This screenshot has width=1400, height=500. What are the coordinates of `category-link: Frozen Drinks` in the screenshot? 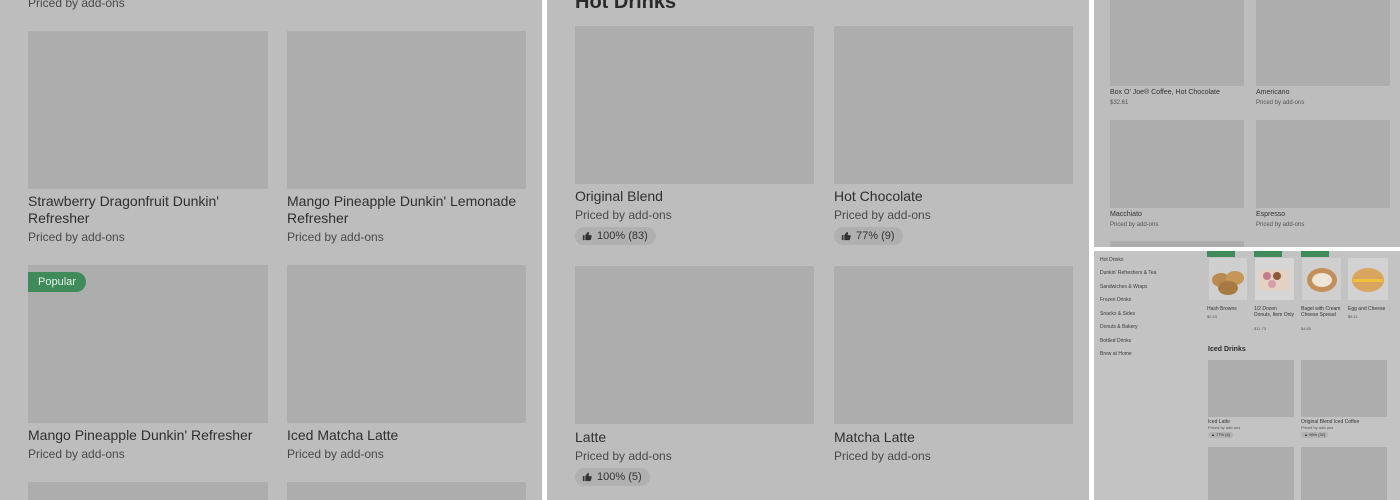 It's located at (1115, 300).